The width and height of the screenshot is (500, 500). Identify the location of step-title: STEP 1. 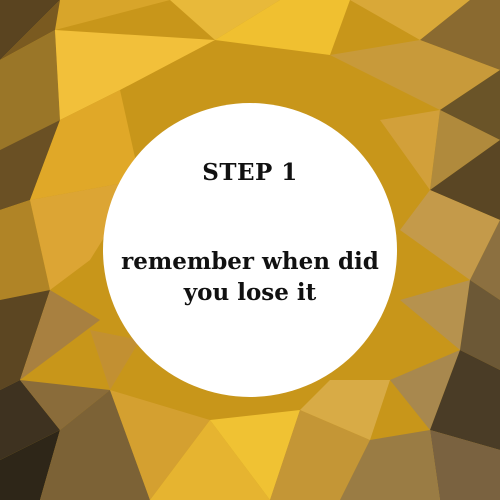
(250, 172).